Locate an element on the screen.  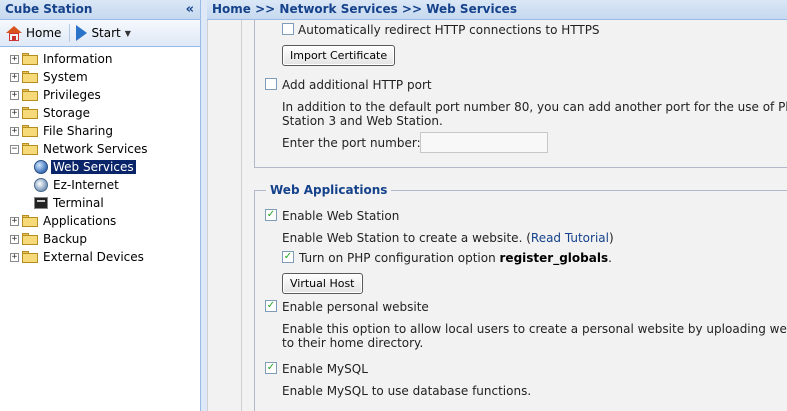
sidebar-title: Cube Station is located at coordinates (49, 9).